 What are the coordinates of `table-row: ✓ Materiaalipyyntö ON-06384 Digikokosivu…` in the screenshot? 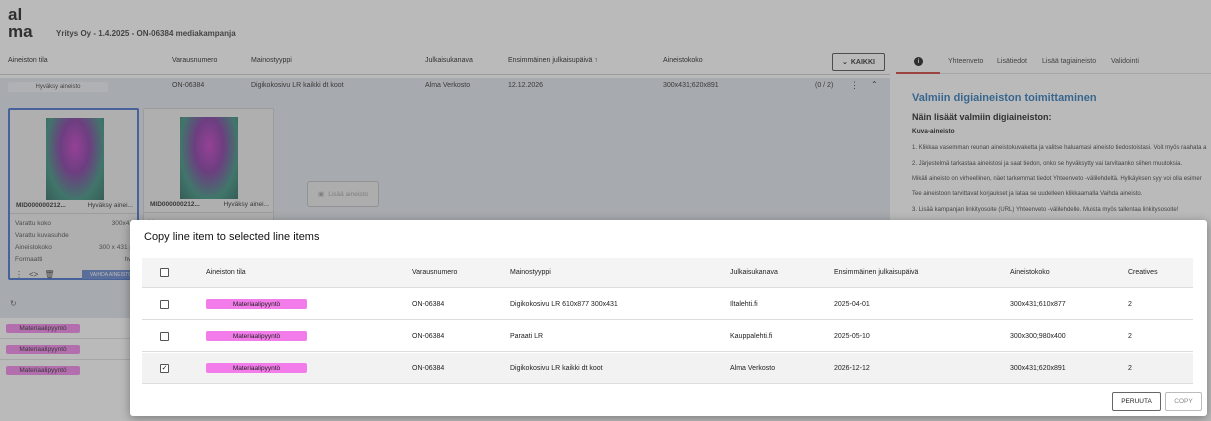 It's located at (667, 368).